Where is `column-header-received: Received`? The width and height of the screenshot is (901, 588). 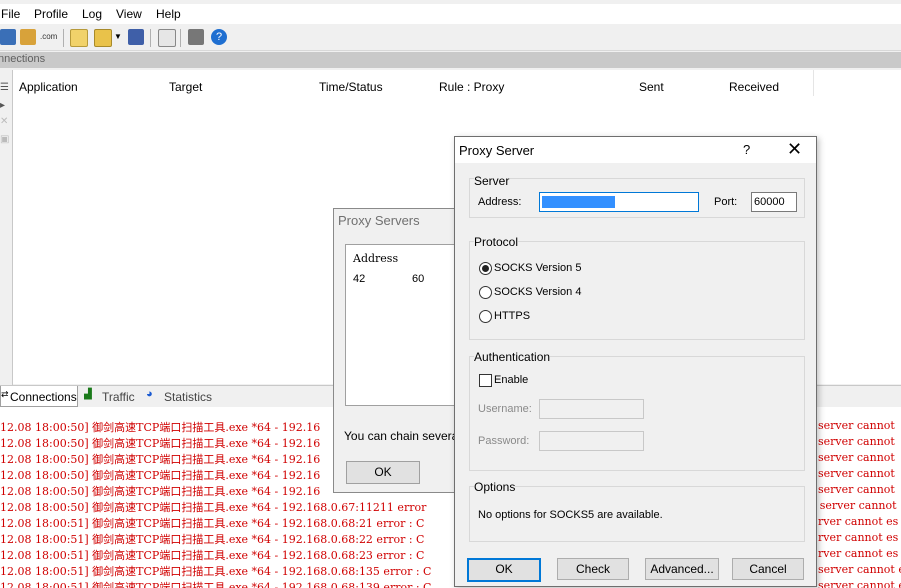
column-header-received: Received is located at coordinates (768, 83).